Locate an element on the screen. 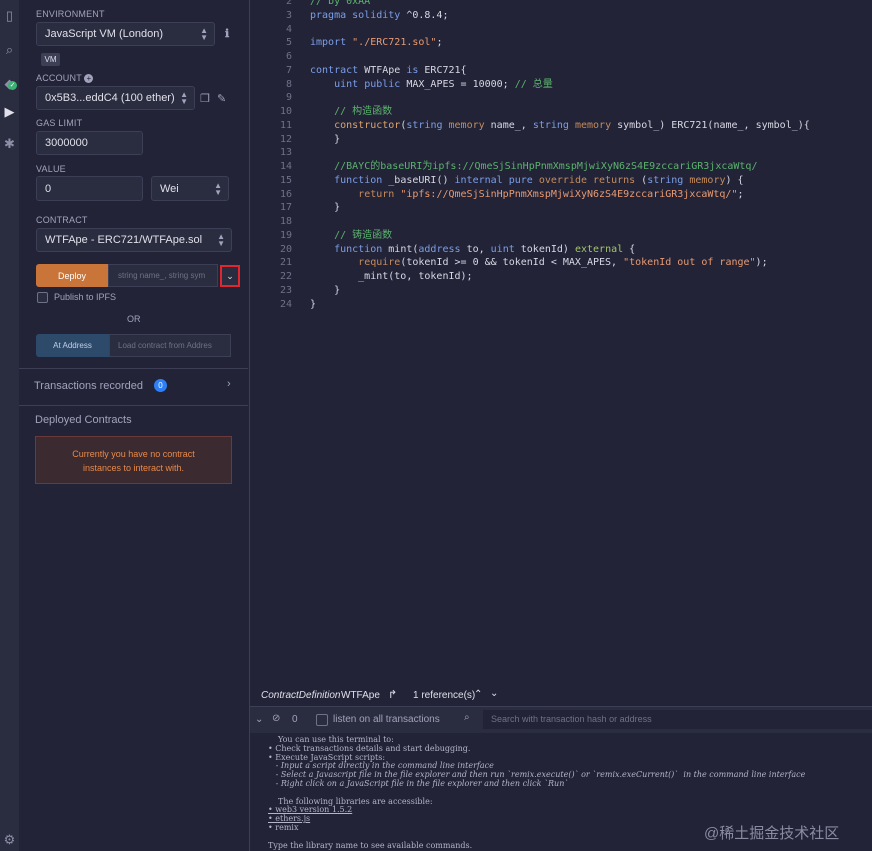  contract-select: WTFApe - ERC721/WTFApe.sol ▲ ▼ is located at coordinates (134, 240).